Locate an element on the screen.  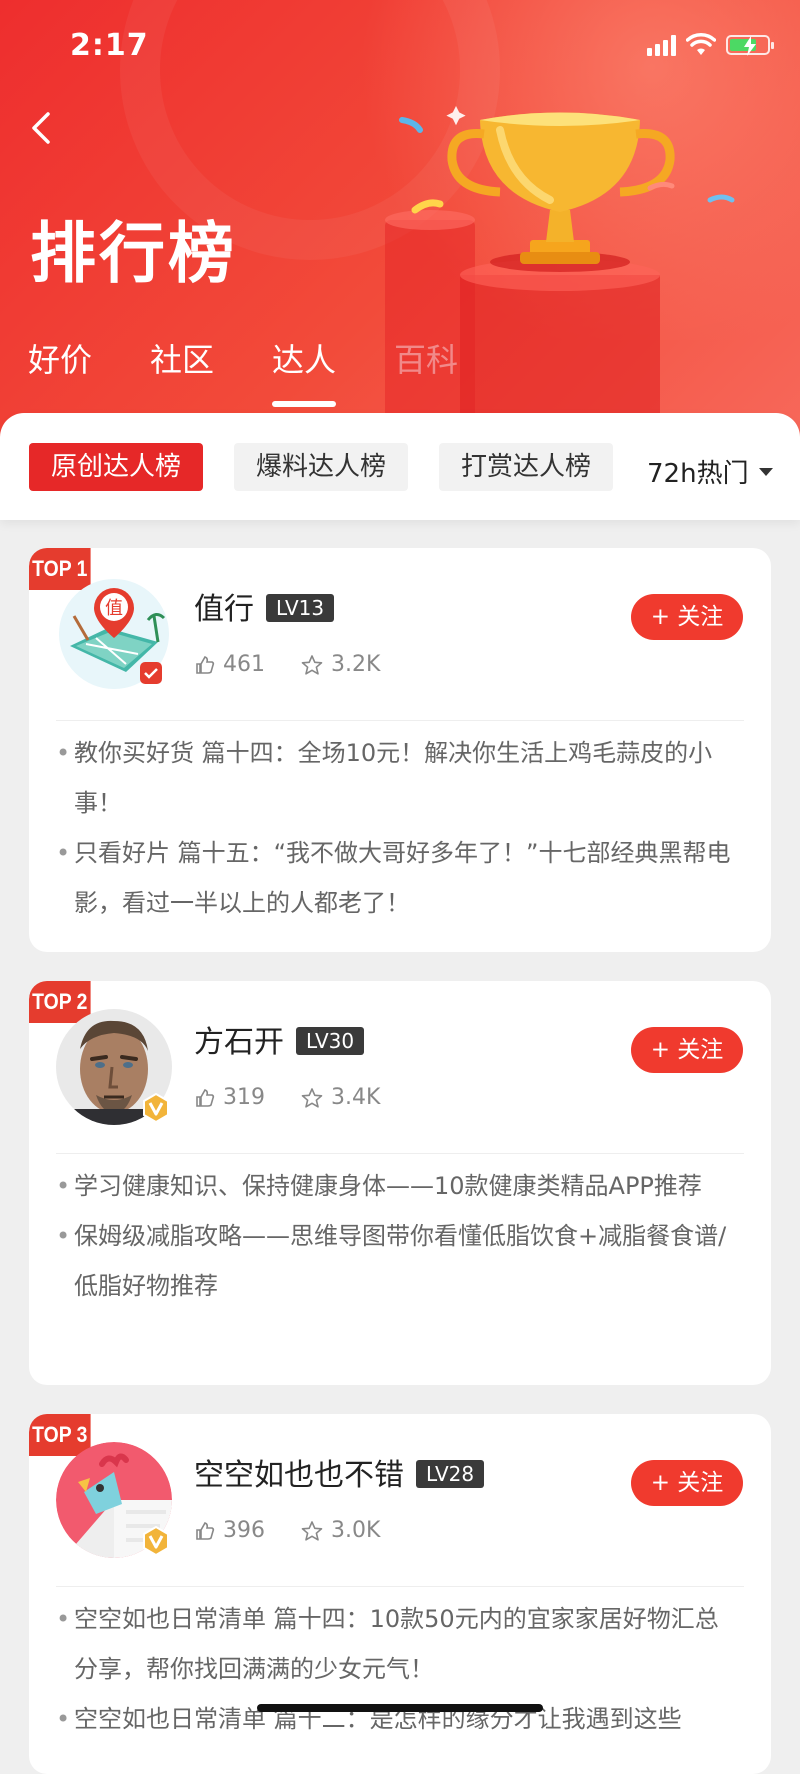
wifi-icon is located at coordinates (701, 44).